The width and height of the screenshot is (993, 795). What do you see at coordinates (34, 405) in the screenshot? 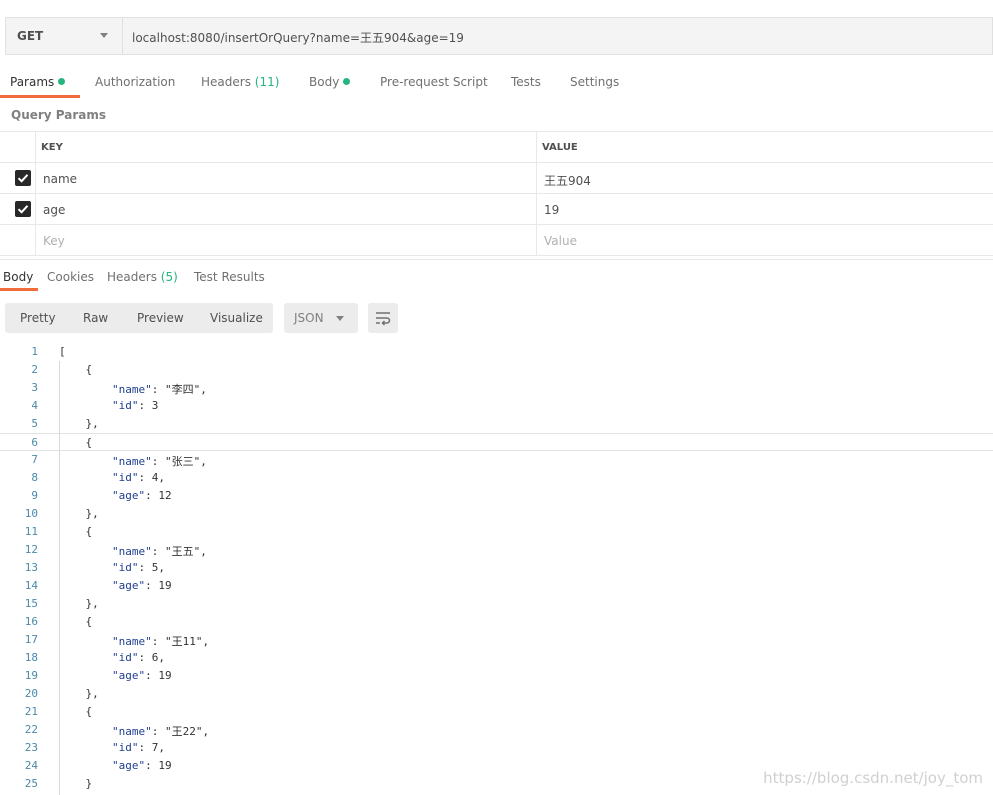
I see `line-number: 4` at bounding box center [34, 405].